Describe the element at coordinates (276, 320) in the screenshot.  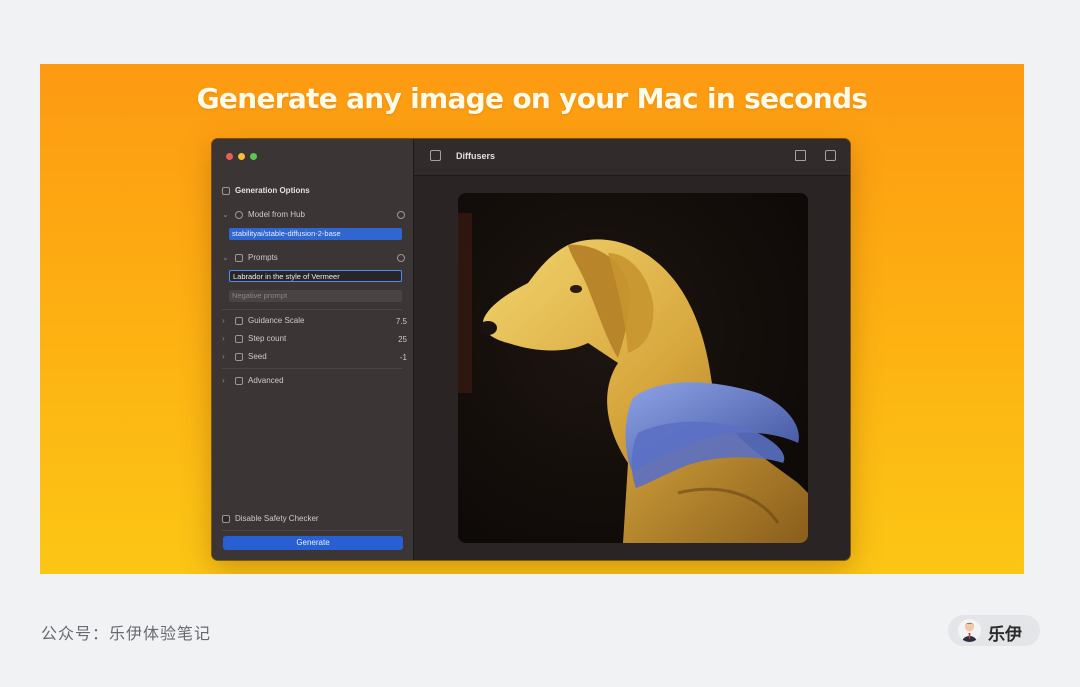
I see `guidance-label: Guidance Scale` at that location.